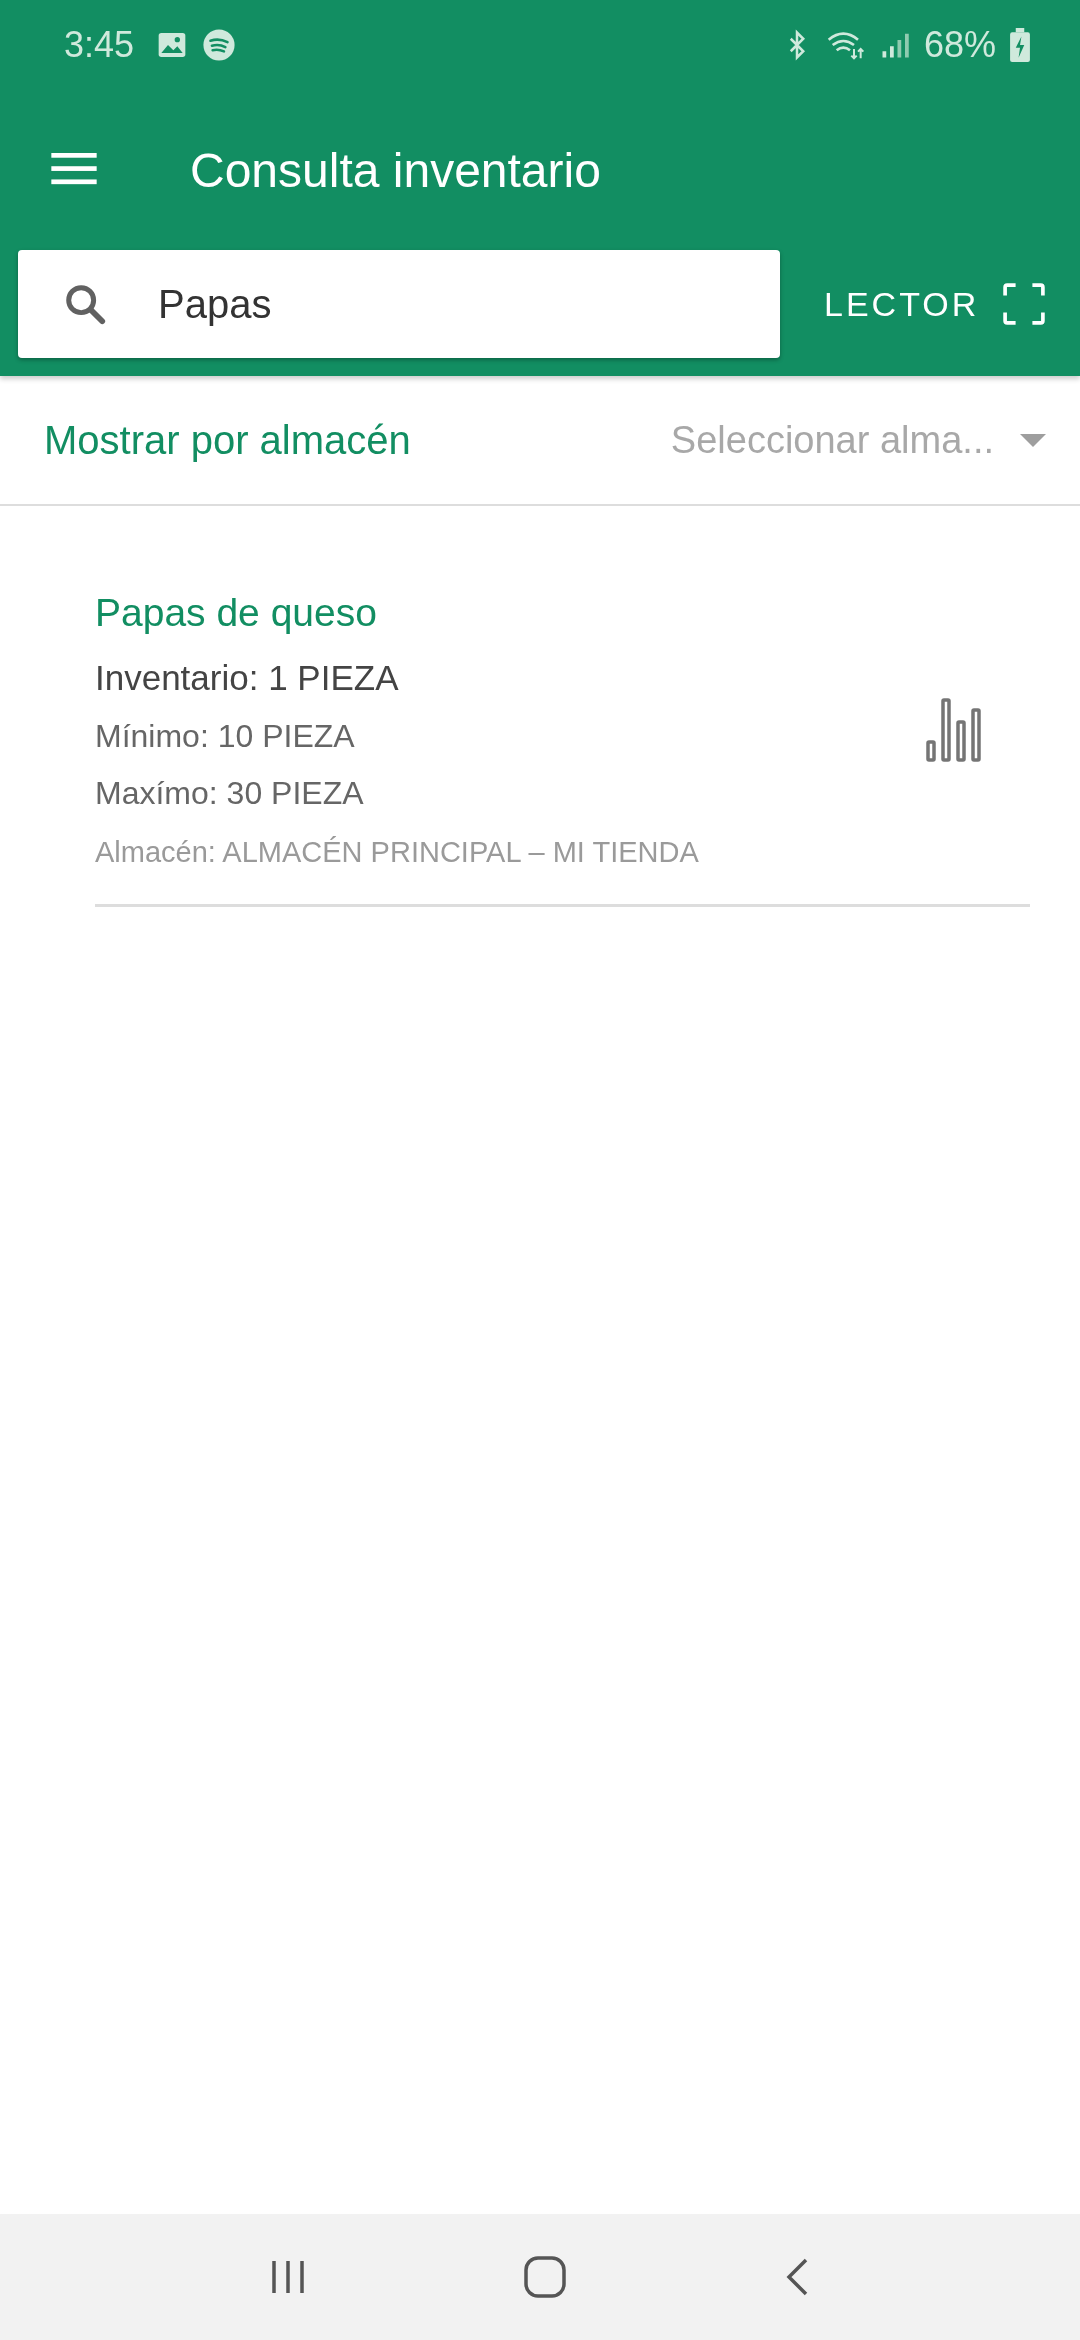  I want to click on status-time: 3:45, so click(99, 45).